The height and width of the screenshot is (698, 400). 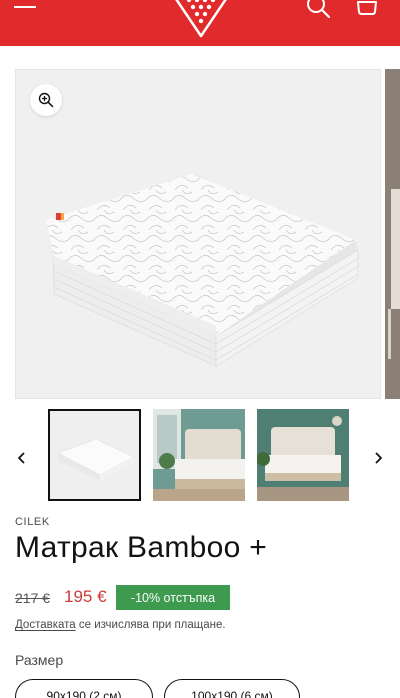 What do you see at coordinates (45, 625) in the screenshot?
I see `shipping-policy-link: Доставката` at bounding box center [45, 625].